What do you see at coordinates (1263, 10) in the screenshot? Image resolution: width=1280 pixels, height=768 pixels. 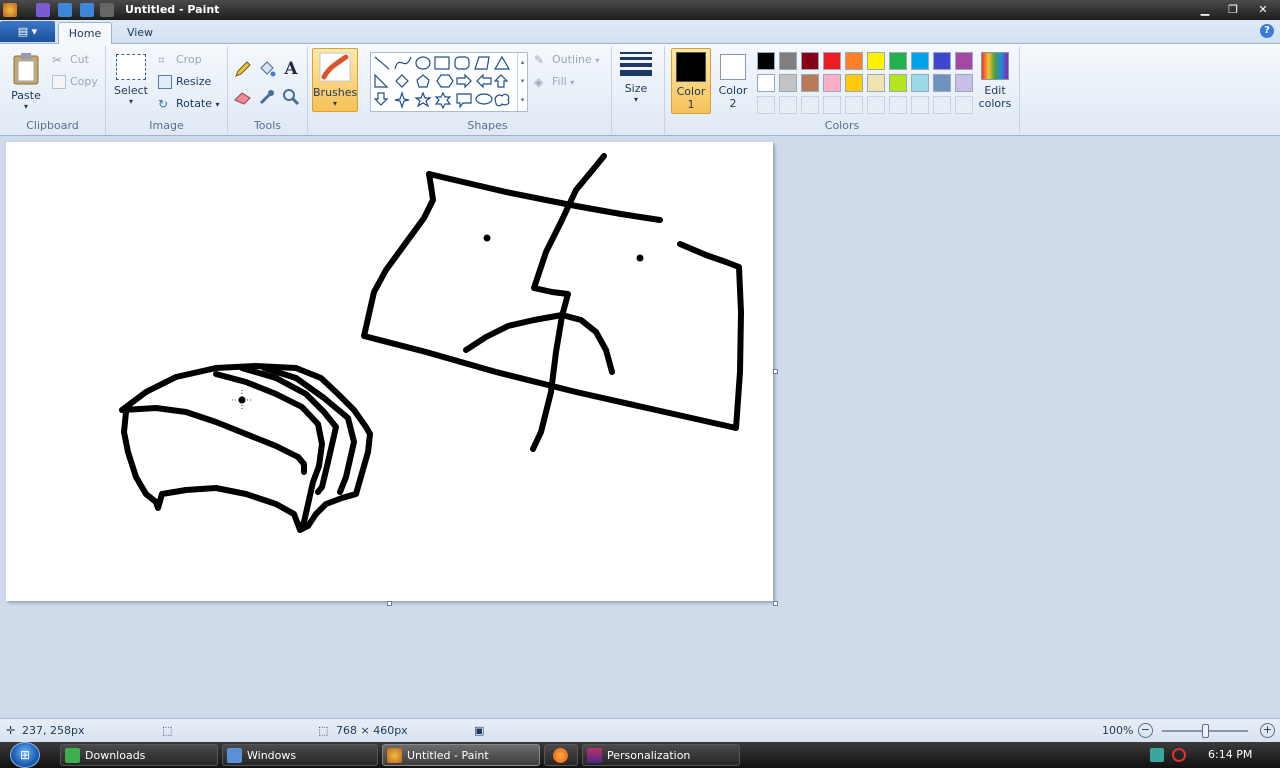 I see `close-button: ✕` at bounding box center [1263, 10].